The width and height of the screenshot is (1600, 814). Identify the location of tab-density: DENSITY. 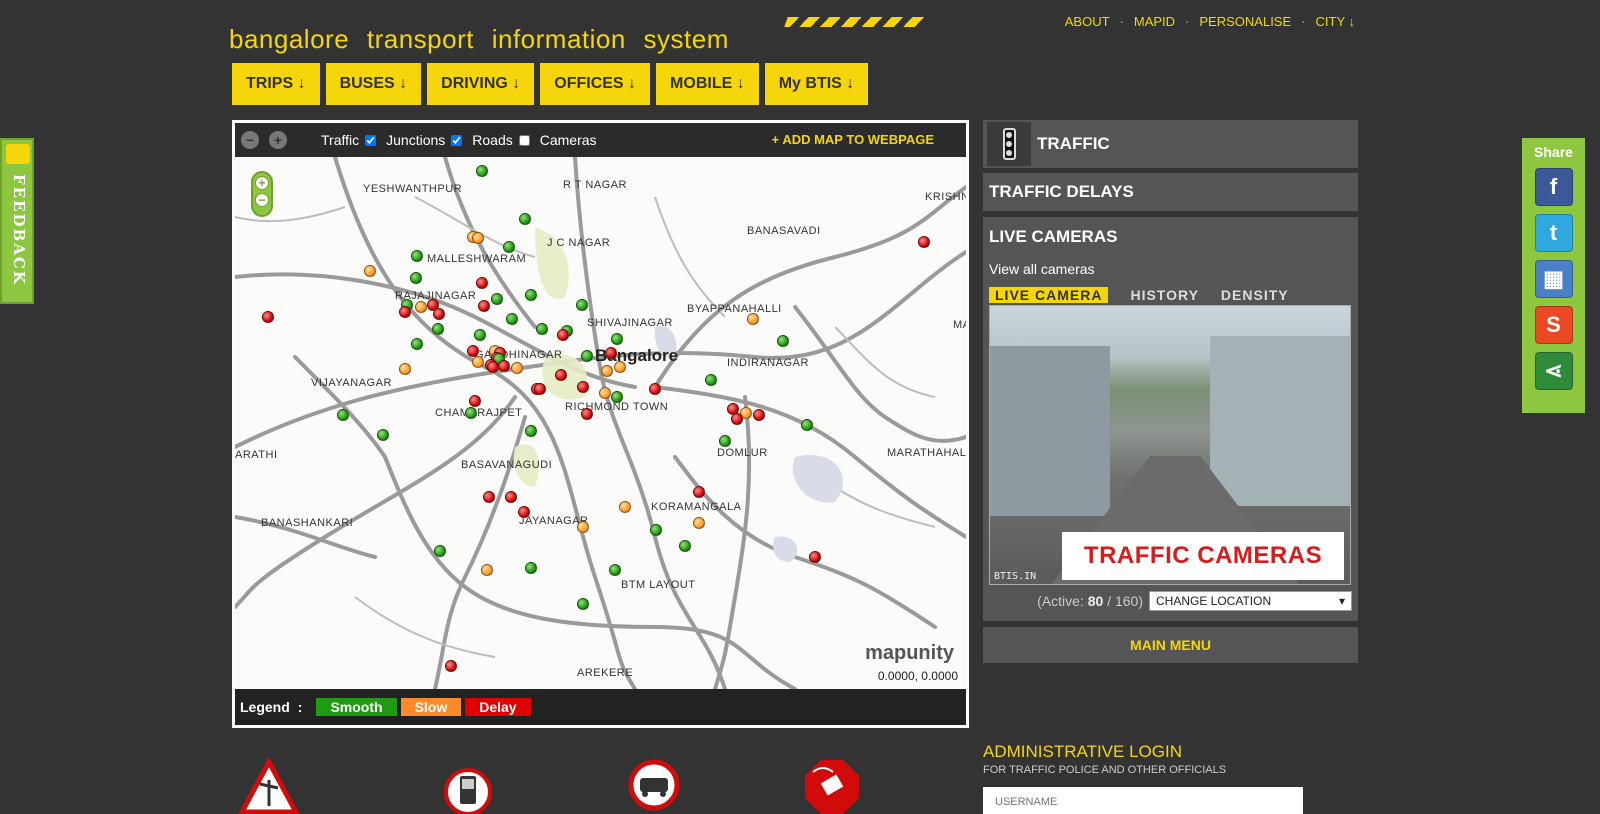
(1255, 295).